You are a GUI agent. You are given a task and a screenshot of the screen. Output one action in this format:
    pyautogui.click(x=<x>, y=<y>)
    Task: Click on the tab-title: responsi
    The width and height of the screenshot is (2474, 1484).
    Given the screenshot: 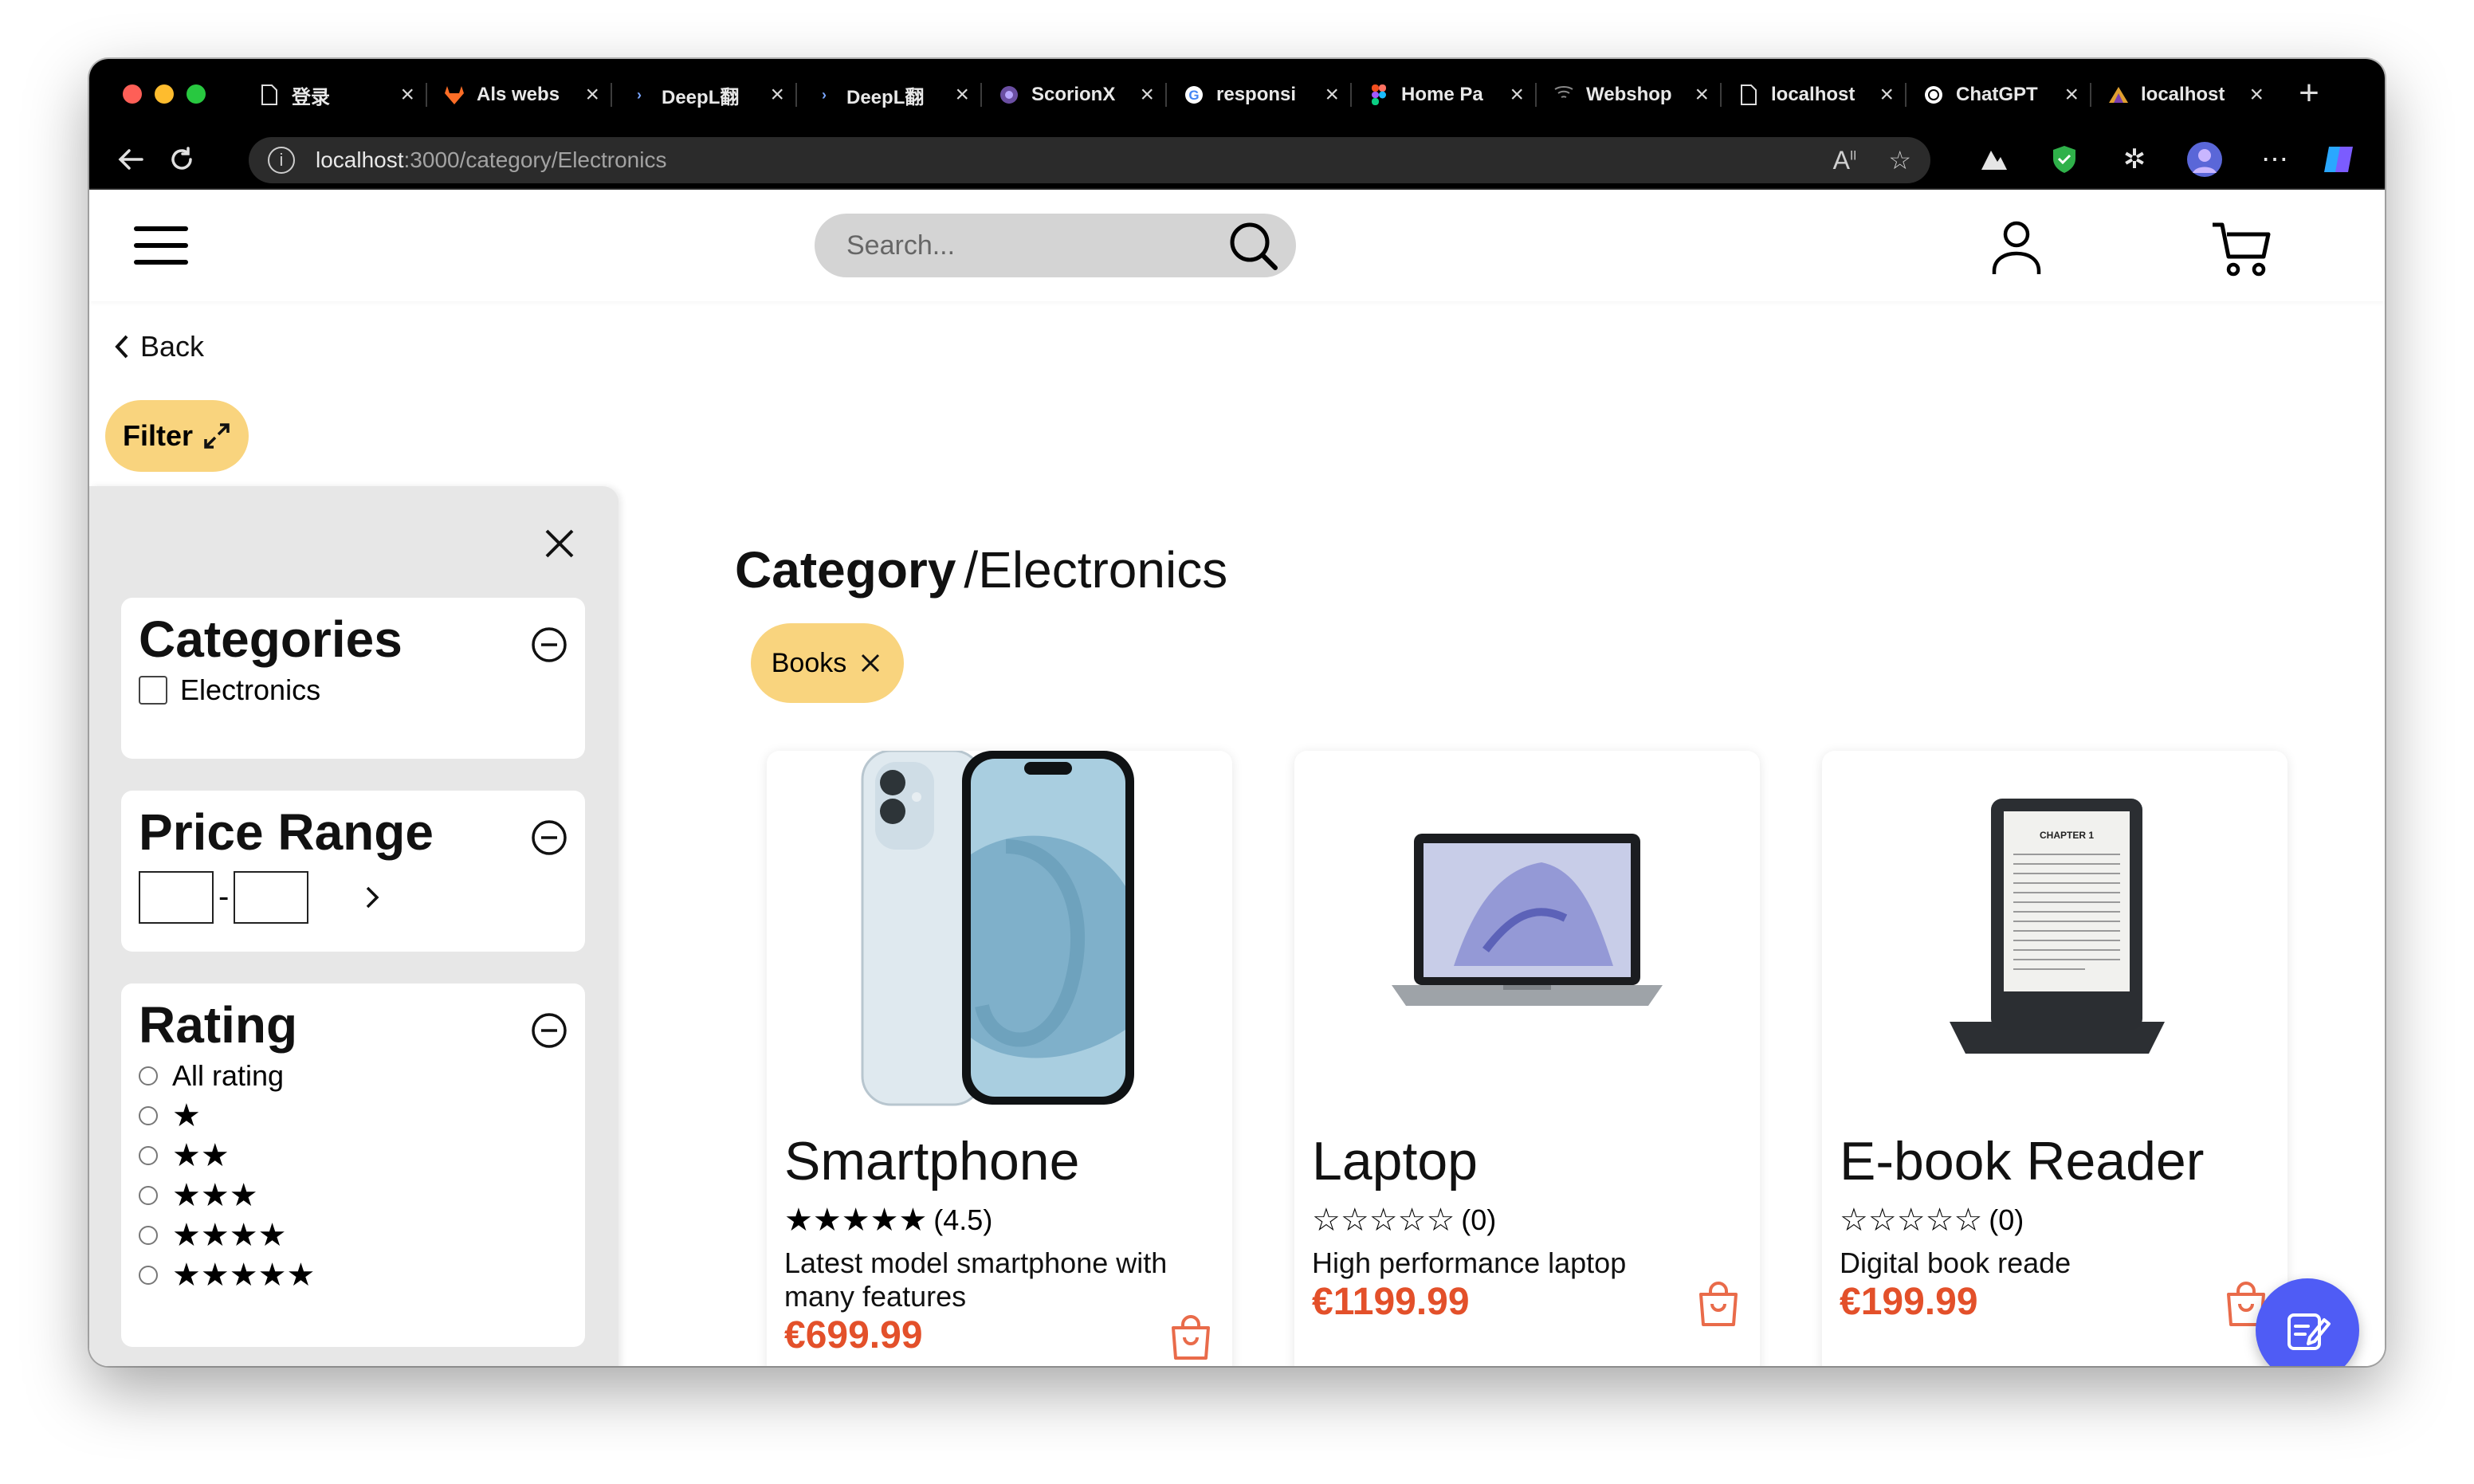 What is the action you would take?
    pyautogui.click(x=1256, y=94)
    